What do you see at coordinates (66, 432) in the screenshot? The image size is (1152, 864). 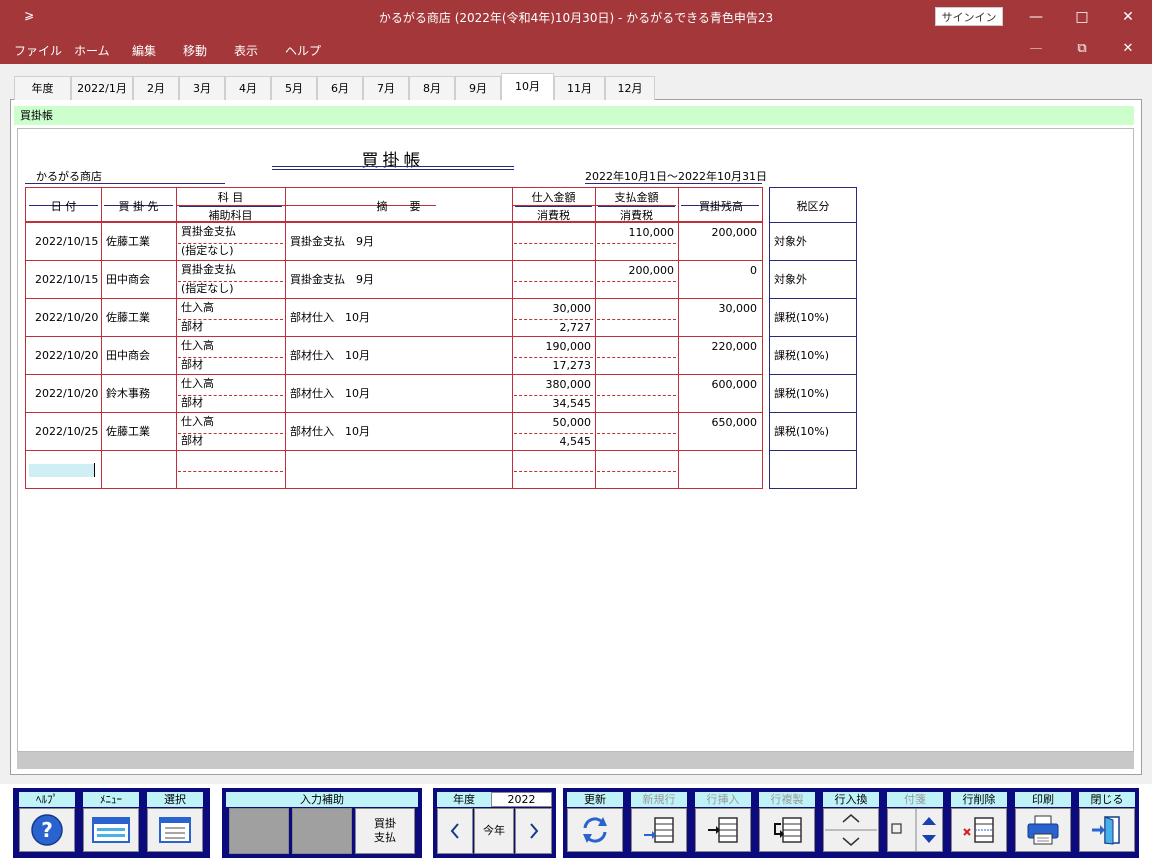 I see `row-6-date: 2022/10/25` at bounding box center [66, 432].